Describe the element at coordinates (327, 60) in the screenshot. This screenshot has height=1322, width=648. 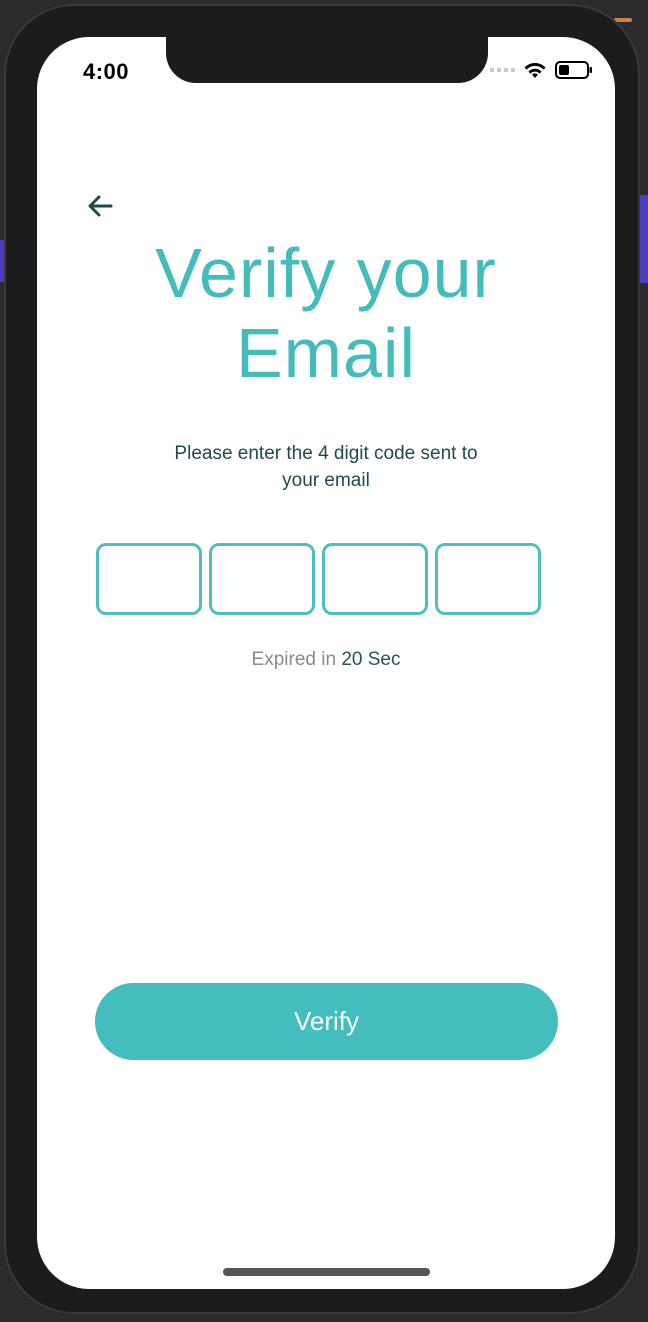
I see `notch` at that location.